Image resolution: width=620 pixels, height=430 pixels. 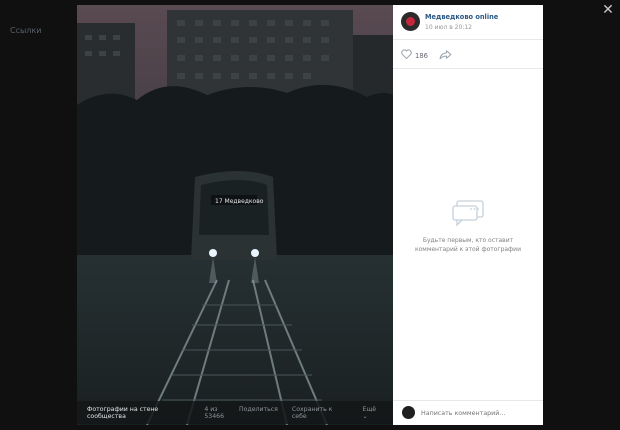 What do you see at coordinates (477, 413) in the screenshot?
I see `comment-input` at bounding box center [477, 413].